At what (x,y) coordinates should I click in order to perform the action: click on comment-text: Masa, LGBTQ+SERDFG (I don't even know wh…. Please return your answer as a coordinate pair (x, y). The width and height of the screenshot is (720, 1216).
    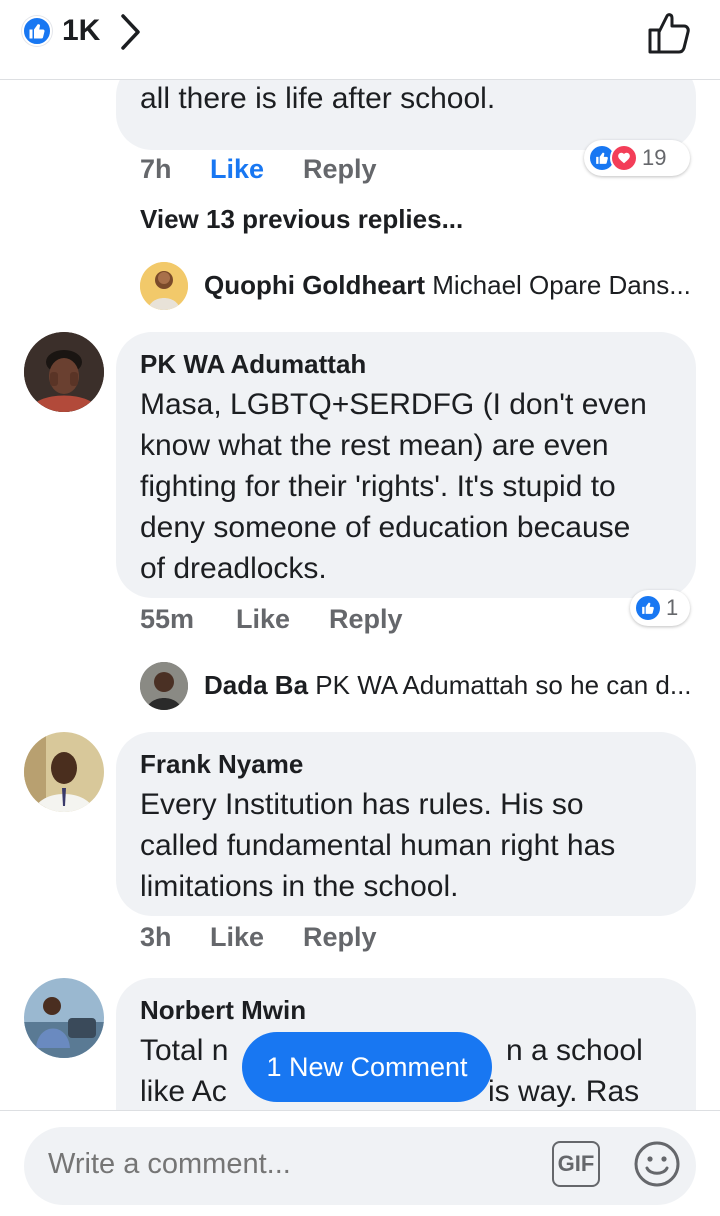
    Looking at the image, I should click on (393, 486).